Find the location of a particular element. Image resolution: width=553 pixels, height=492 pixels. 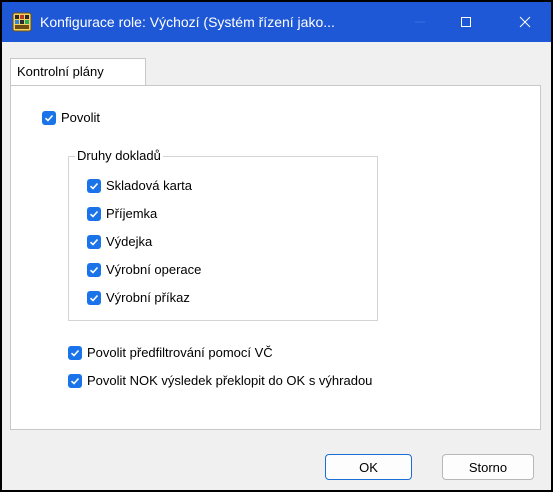

dialog-footer: OK Storno is located at coordinates (276, 460).